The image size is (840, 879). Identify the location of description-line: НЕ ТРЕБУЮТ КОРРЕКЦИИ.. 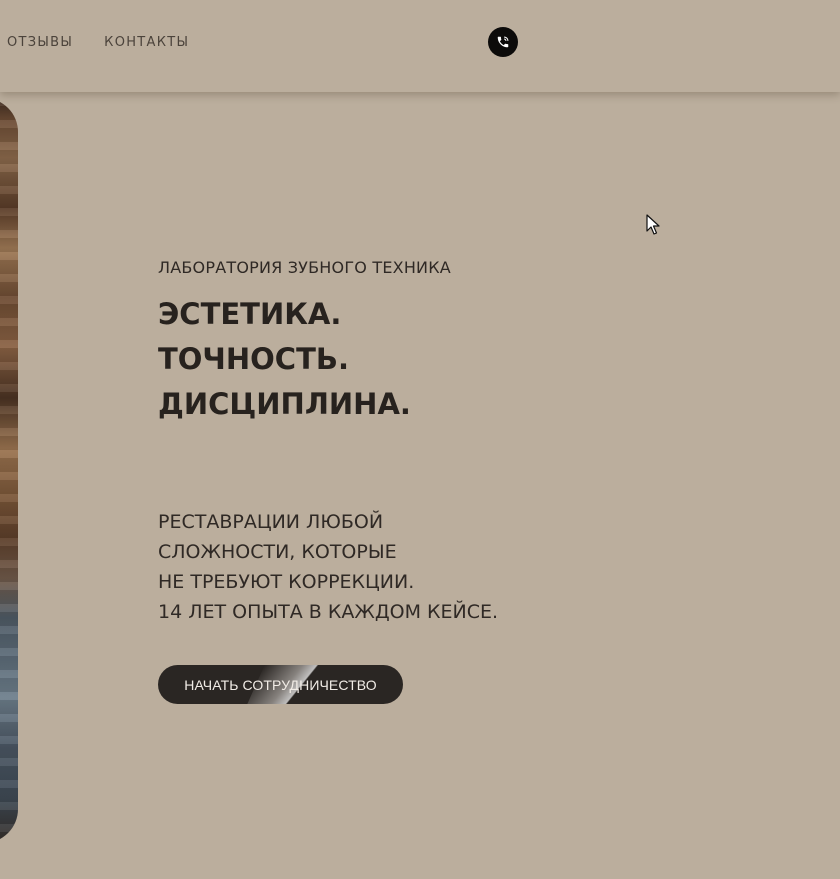
(286, 582).